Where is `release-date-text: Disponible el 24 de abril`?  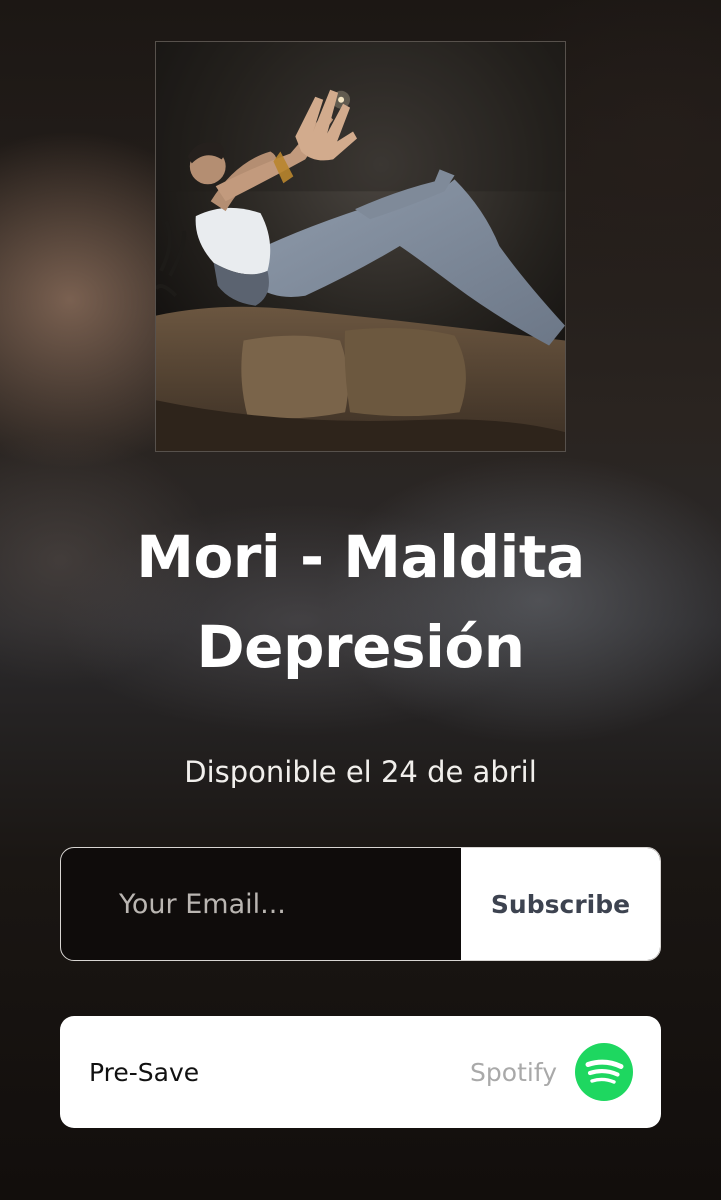 release-date-text: Disponible el 24 de abril is located at coordinates (360, 772).